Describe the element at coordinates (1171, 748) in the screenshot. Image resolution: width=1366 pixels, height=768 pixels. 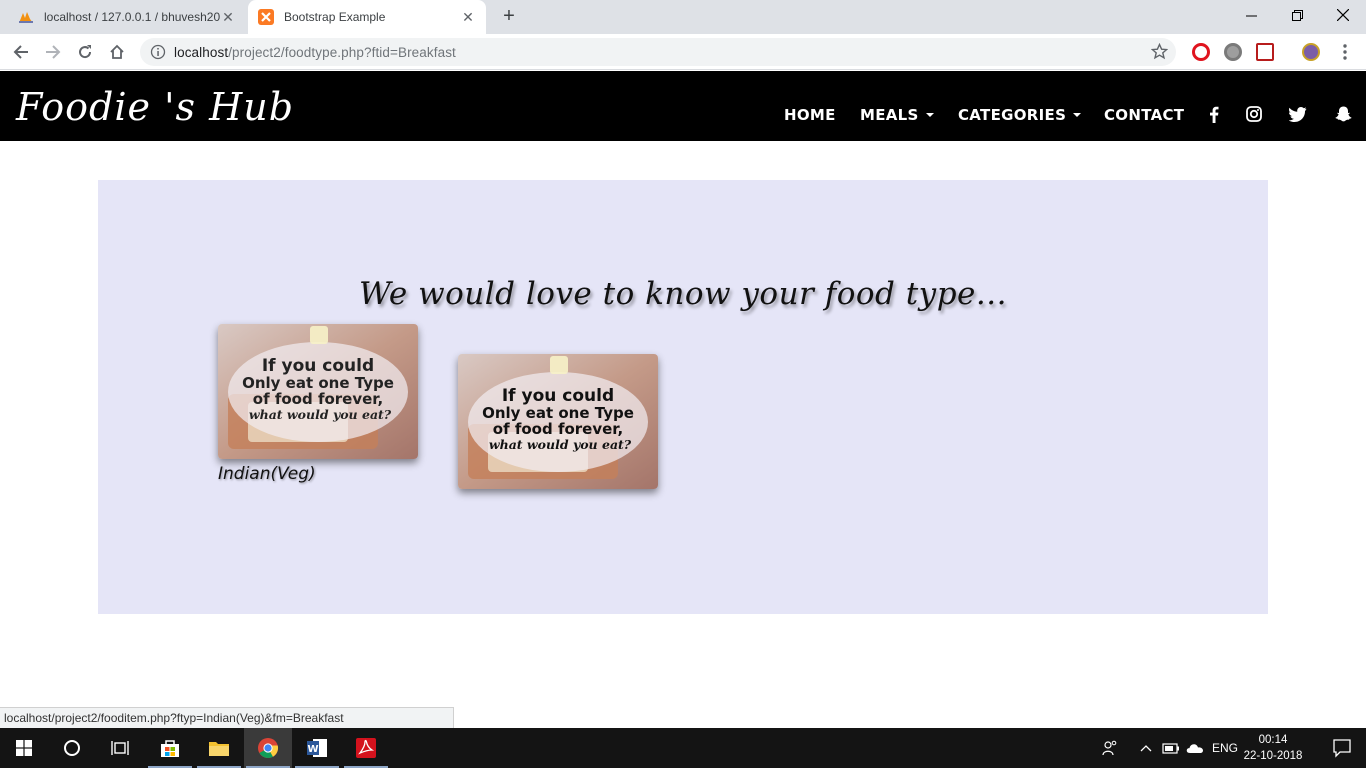
I see `battery-icon` at that location.